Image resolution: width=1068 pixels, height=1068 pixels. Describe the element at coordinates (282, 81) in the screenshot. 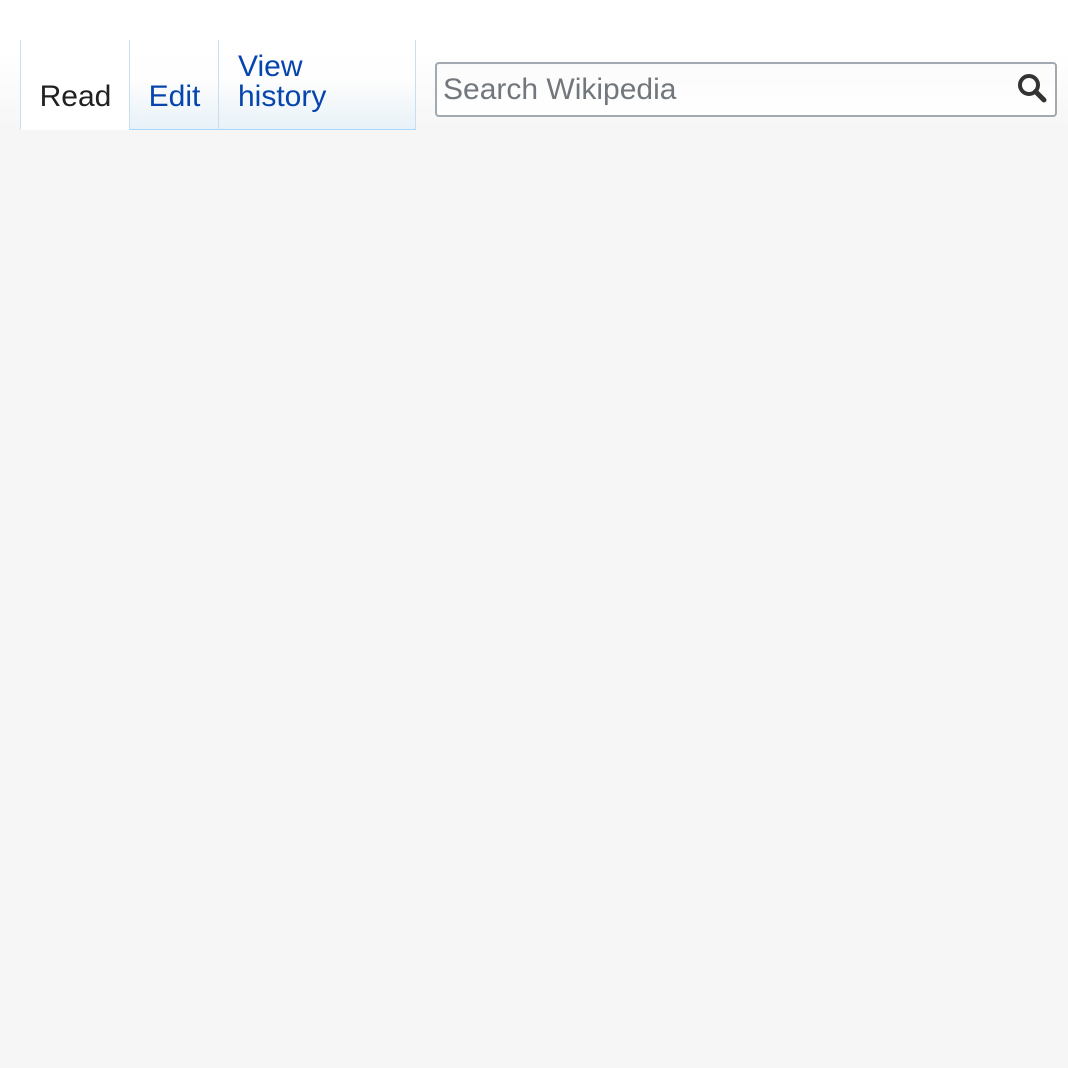

I see `tab-view-history-label: View history` at that location.